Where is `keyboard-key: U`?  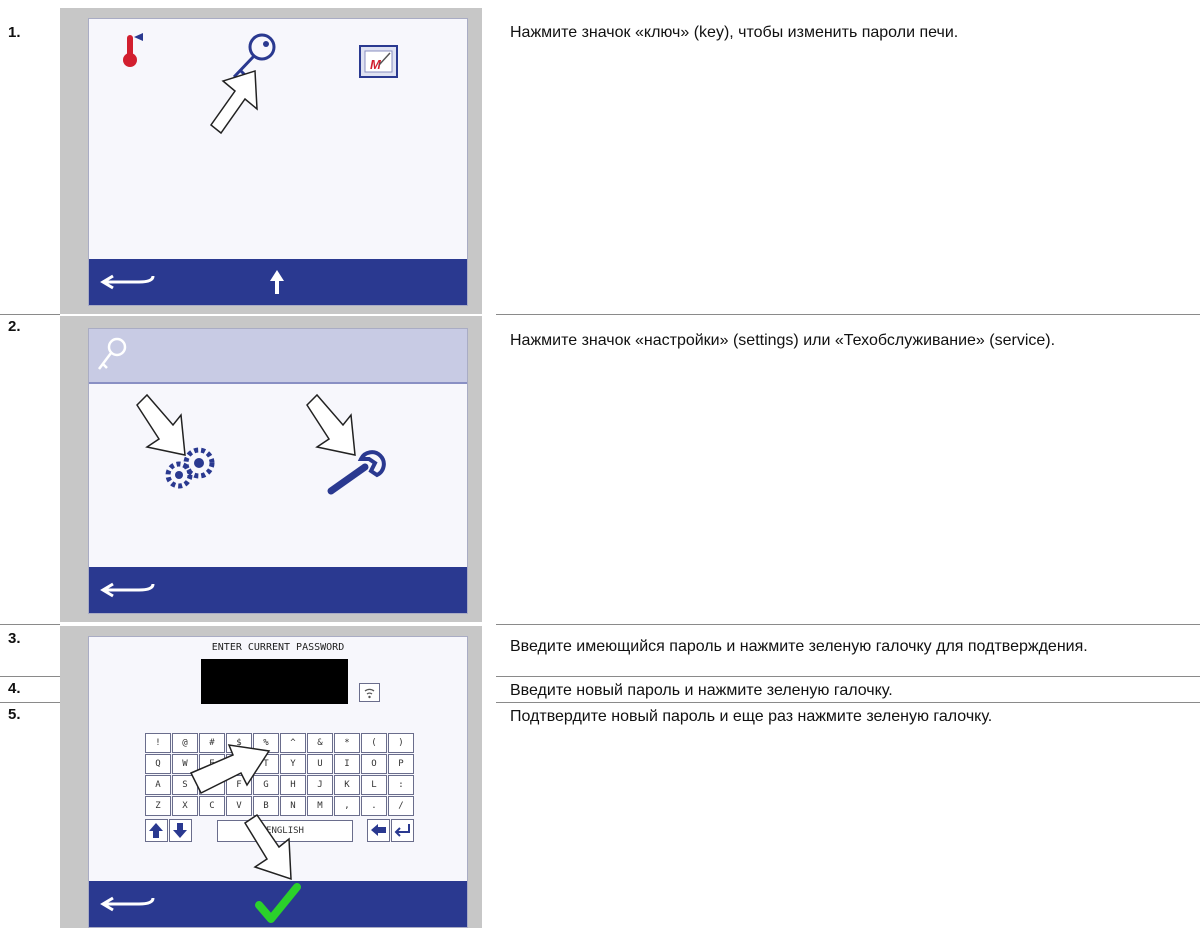
keyboard-key: U is located at coordinates (320, 764).